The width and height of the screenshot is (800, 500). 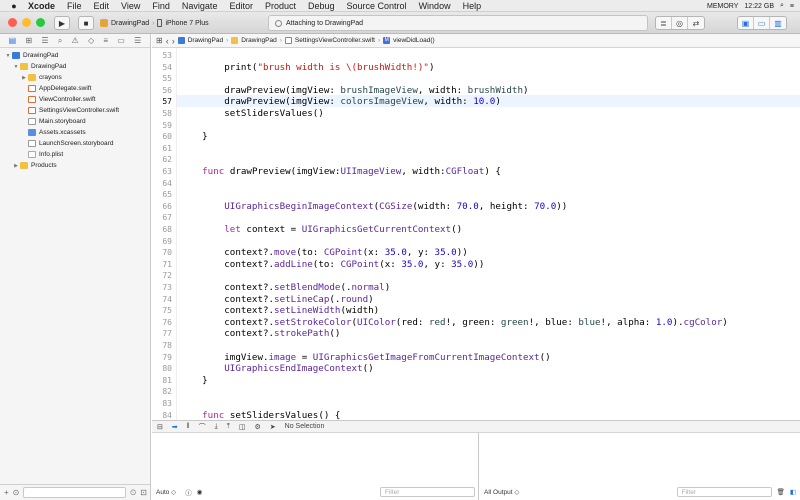 What do you see at coordinates (75, 121) in the screenshot?
I see `tree-item: Main.storyboard` at bounding box center [75, 121].